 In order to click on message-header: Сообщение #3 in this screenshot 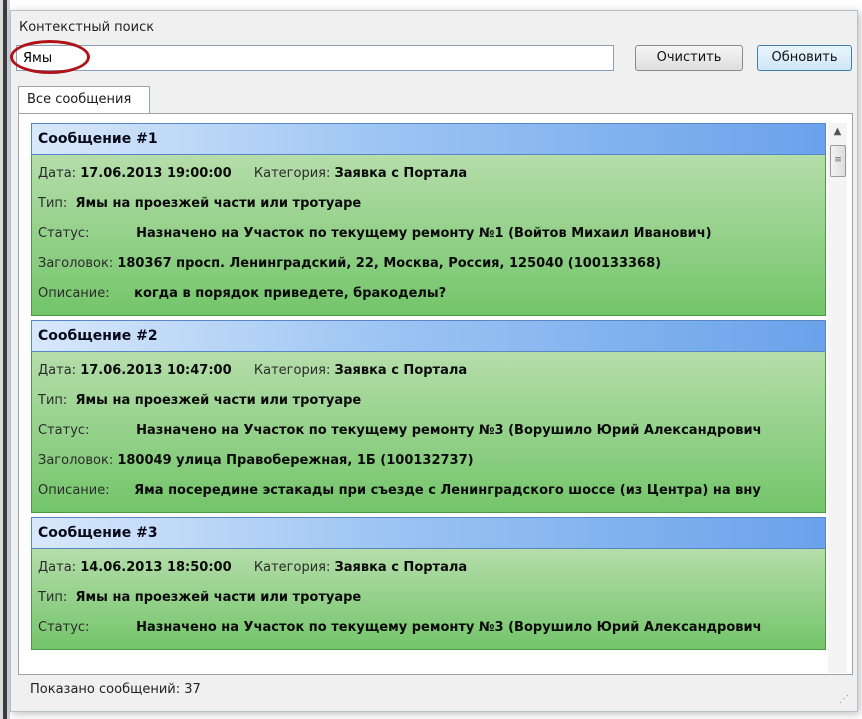, I will do `click(428, 533)`.